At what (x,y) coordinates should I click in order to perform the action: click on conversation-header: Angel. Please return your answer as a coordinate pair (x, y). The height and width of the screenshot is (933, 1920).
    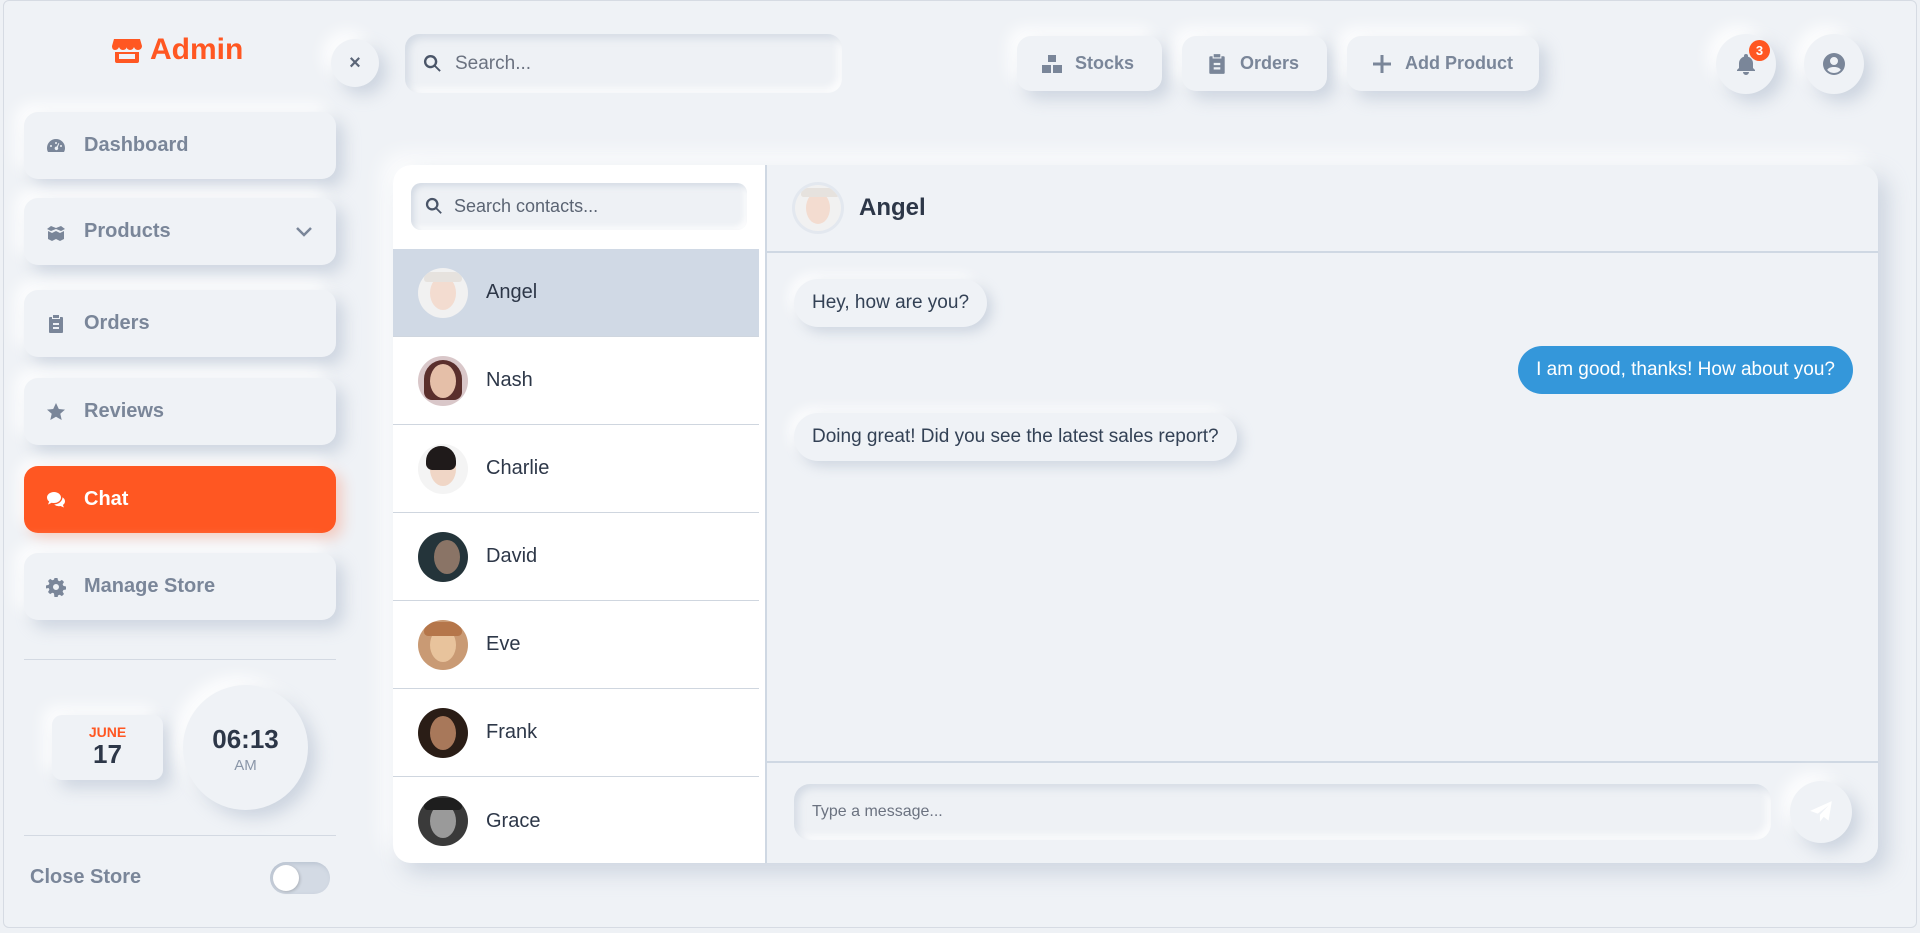
    Looking at the image, I should click on (1322, 209).